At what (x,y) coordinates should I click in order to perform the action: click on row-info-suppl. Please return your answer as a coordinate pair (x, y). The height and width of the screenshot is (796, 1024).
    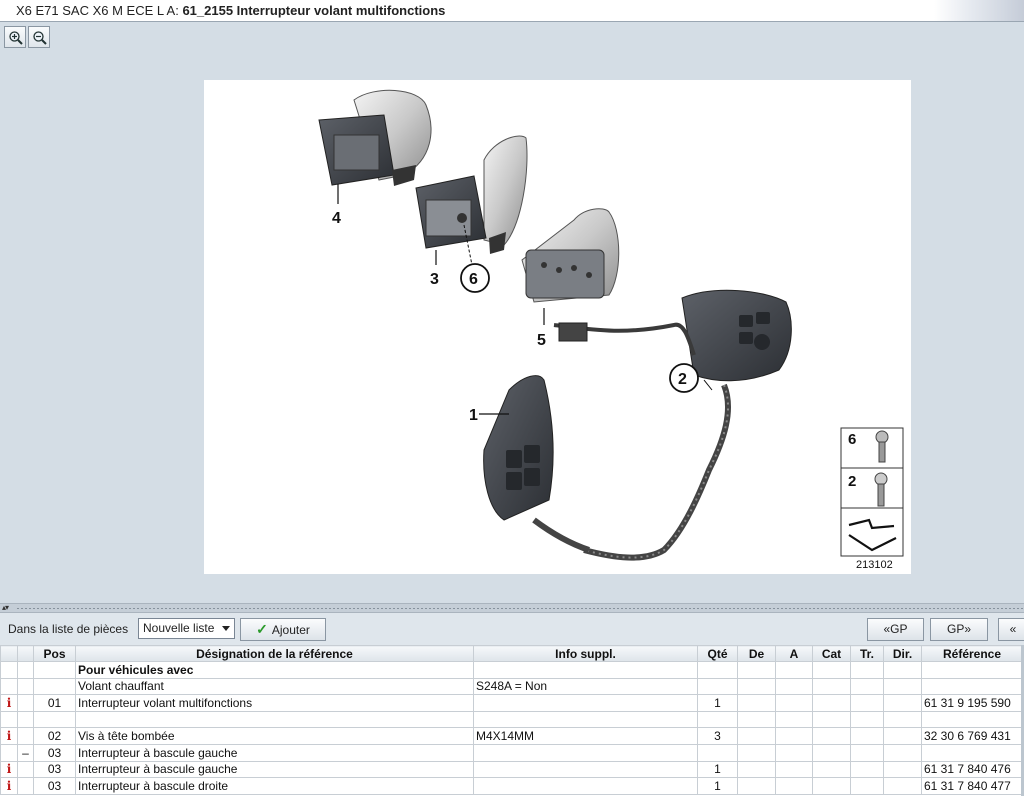
    Looking at the image, I should click on (585, 786).